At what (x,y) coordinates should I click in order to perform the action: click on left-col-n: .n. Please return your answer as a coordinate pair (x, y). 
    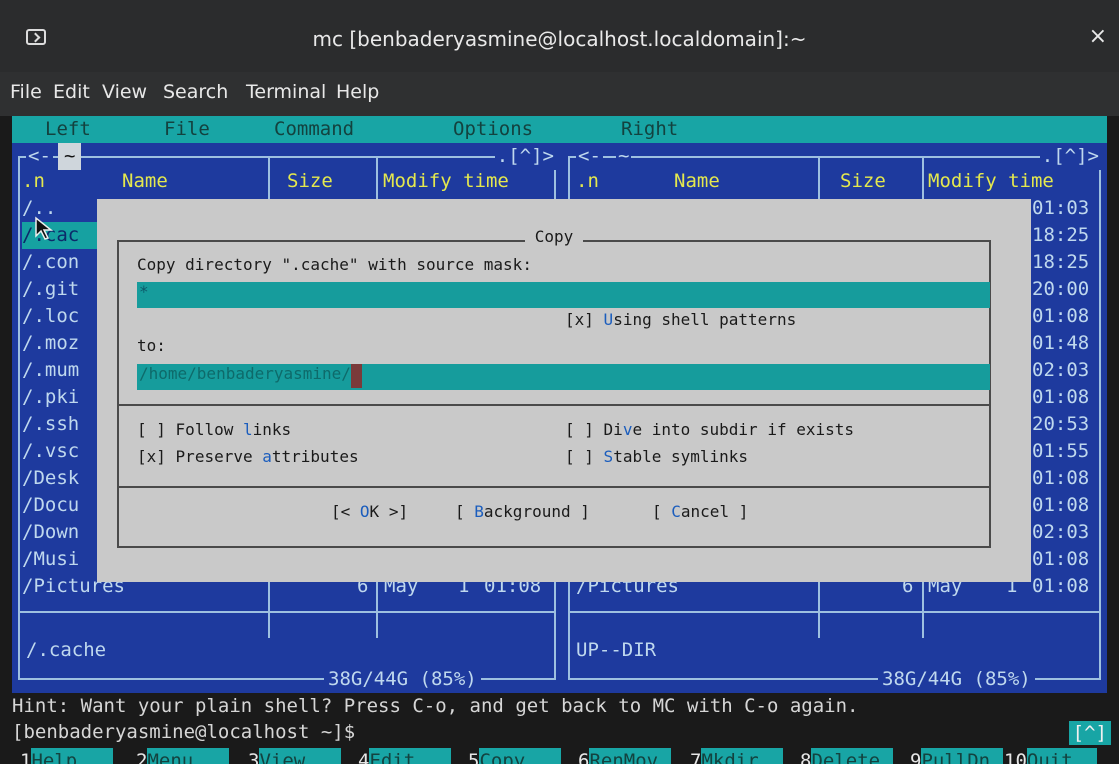
    Looking at the image, I should click on (33, 181).